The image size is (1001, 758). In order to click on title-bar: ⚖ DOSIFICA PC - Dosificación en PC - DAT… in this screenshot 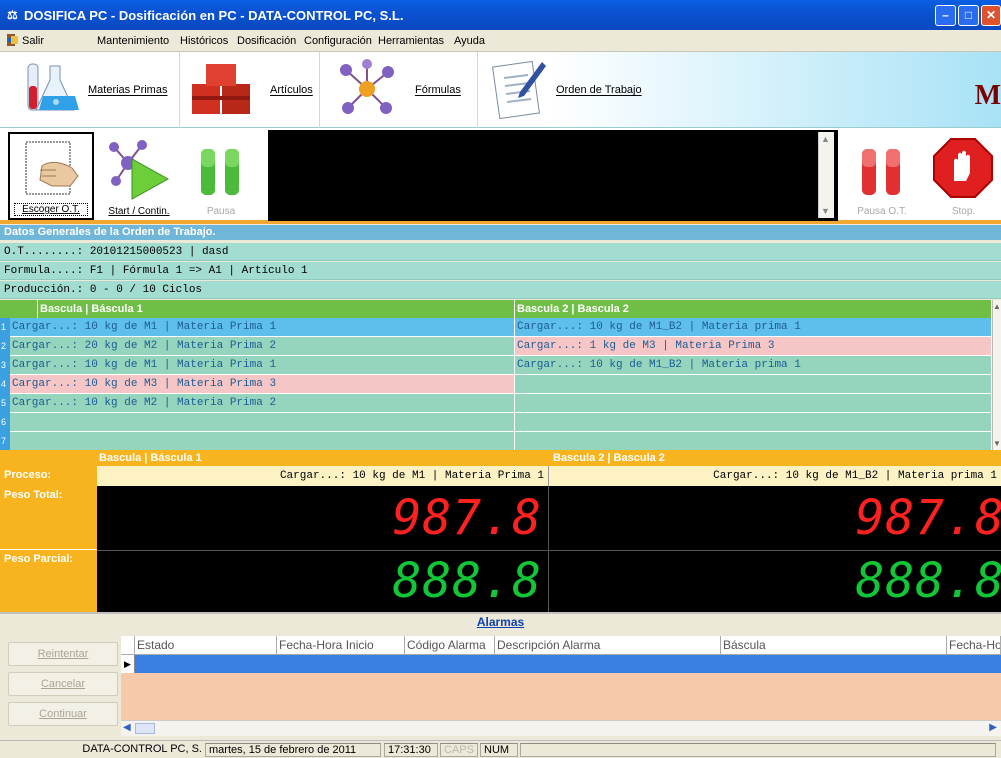, I will do `click(500, 15)`.